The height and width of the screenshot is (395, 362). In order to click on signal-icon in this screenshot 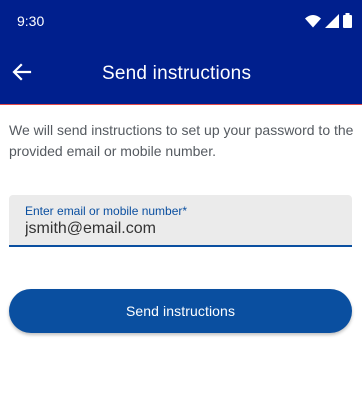, I will do `click(332, 23)`.